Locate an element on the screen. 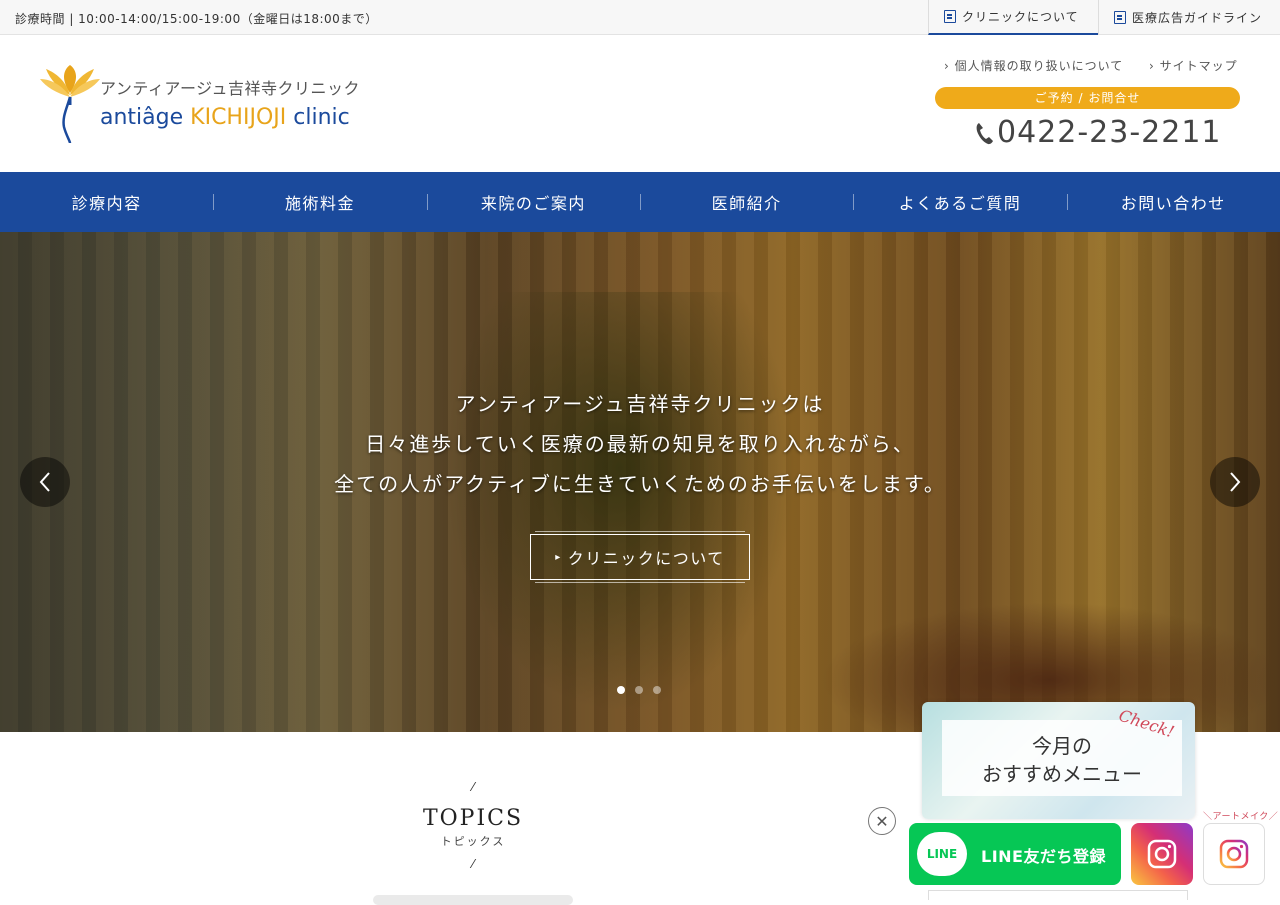 Image resolution: width=1280 pixels, height=905 pixels. ad-guideline-link: 医療広告ガイドライン is located at coordinates (1189, 17).